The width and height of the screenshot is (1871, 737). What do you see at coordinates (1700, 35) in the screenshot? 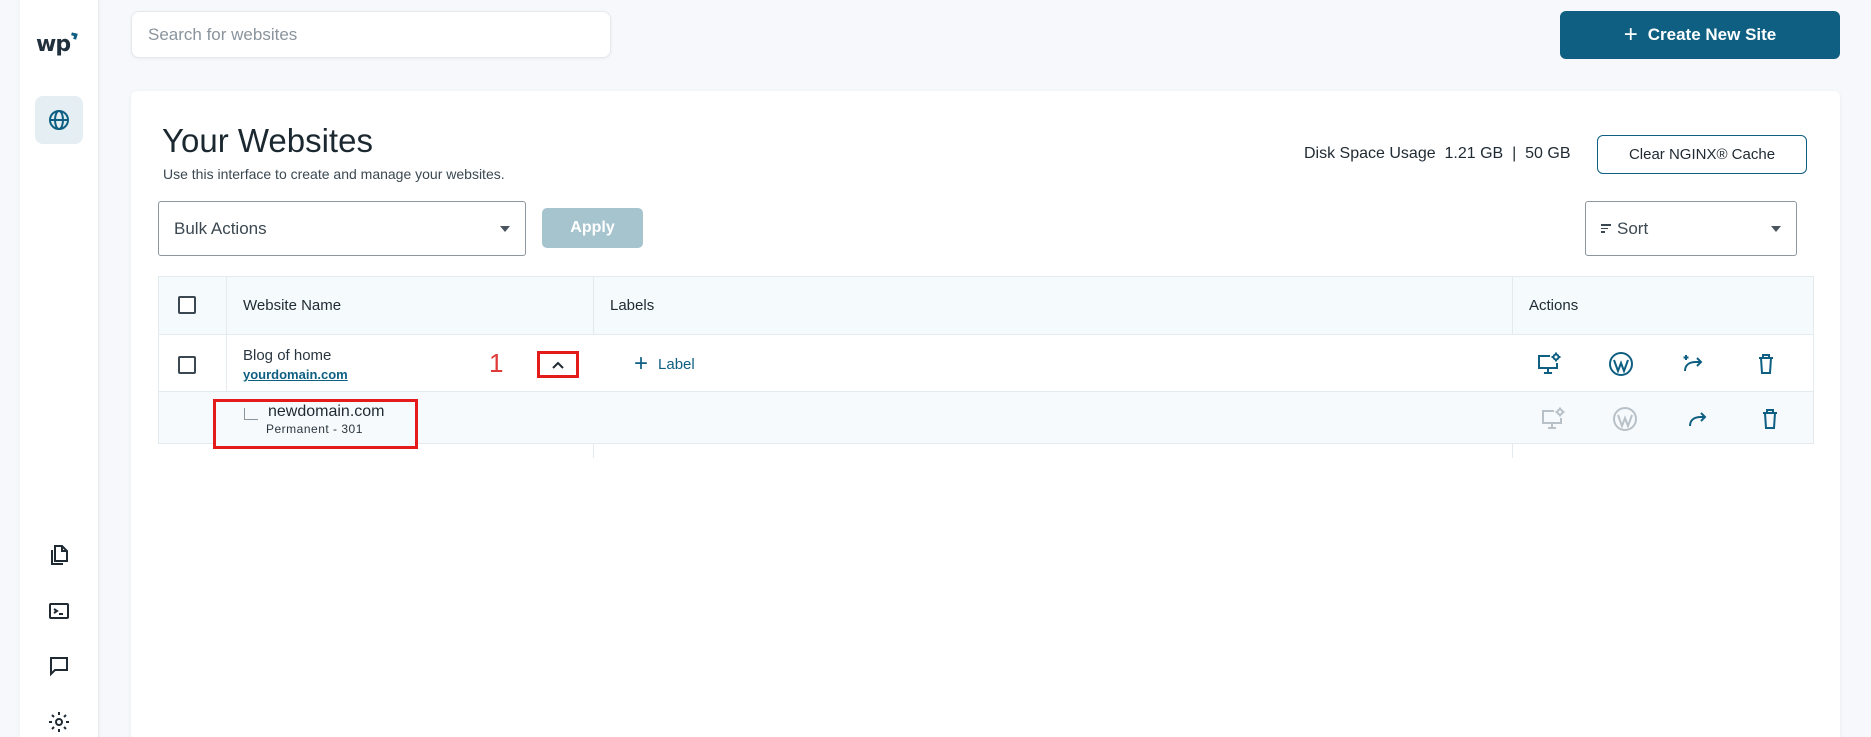
I see `create-new-site-button: + Create New Site` at bounding box center [1700, 35].